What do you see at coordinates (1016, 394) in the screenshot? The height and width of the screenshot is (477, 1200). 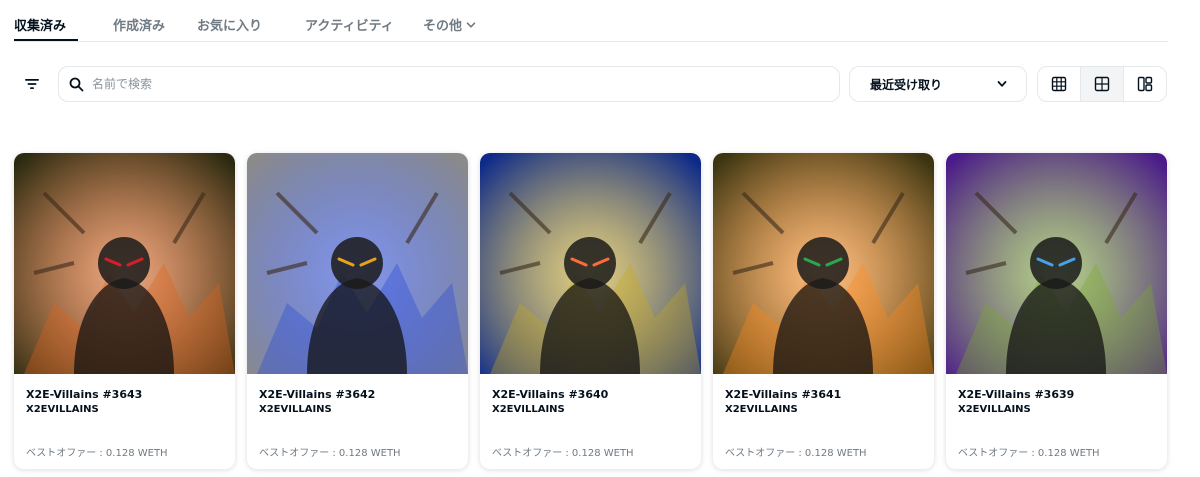 I see `nft-name: X2E-Villains #3639` at bounding box center [1016, 394].